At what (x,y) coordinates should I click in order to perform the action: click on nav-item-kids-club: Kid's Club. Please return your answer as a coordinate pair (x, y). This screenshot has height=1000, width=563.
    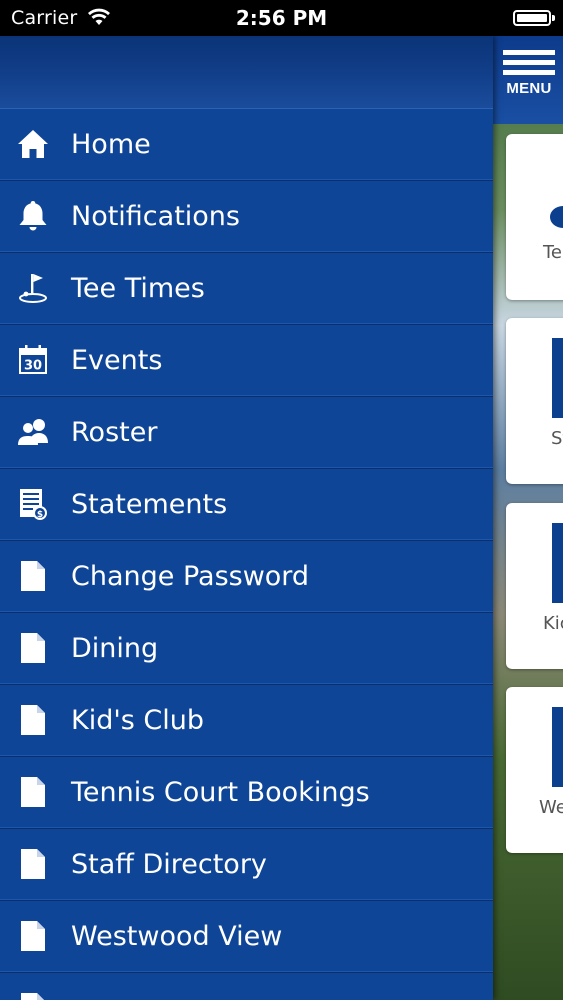
    Looking at the image, I should click on (246, 721).